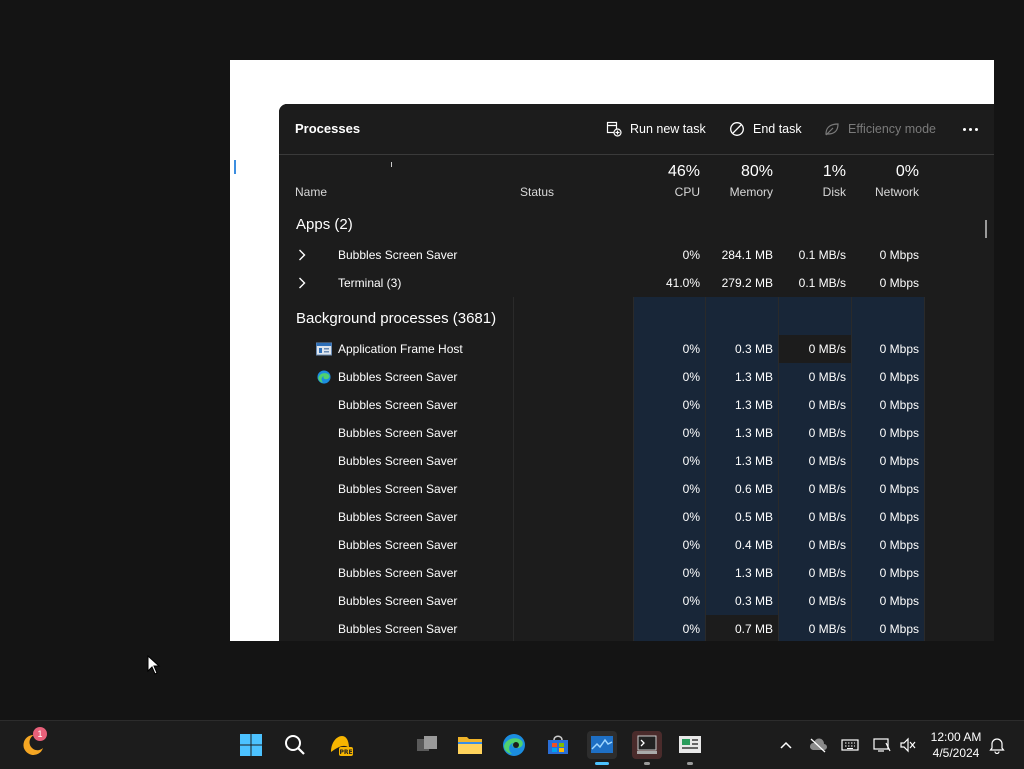 This screenshot has height=769, width=1024. What do you see at coordinates (986, 229) in the screenshot?
I see `scrollbar-thumb` at bounding box center [986, 229].